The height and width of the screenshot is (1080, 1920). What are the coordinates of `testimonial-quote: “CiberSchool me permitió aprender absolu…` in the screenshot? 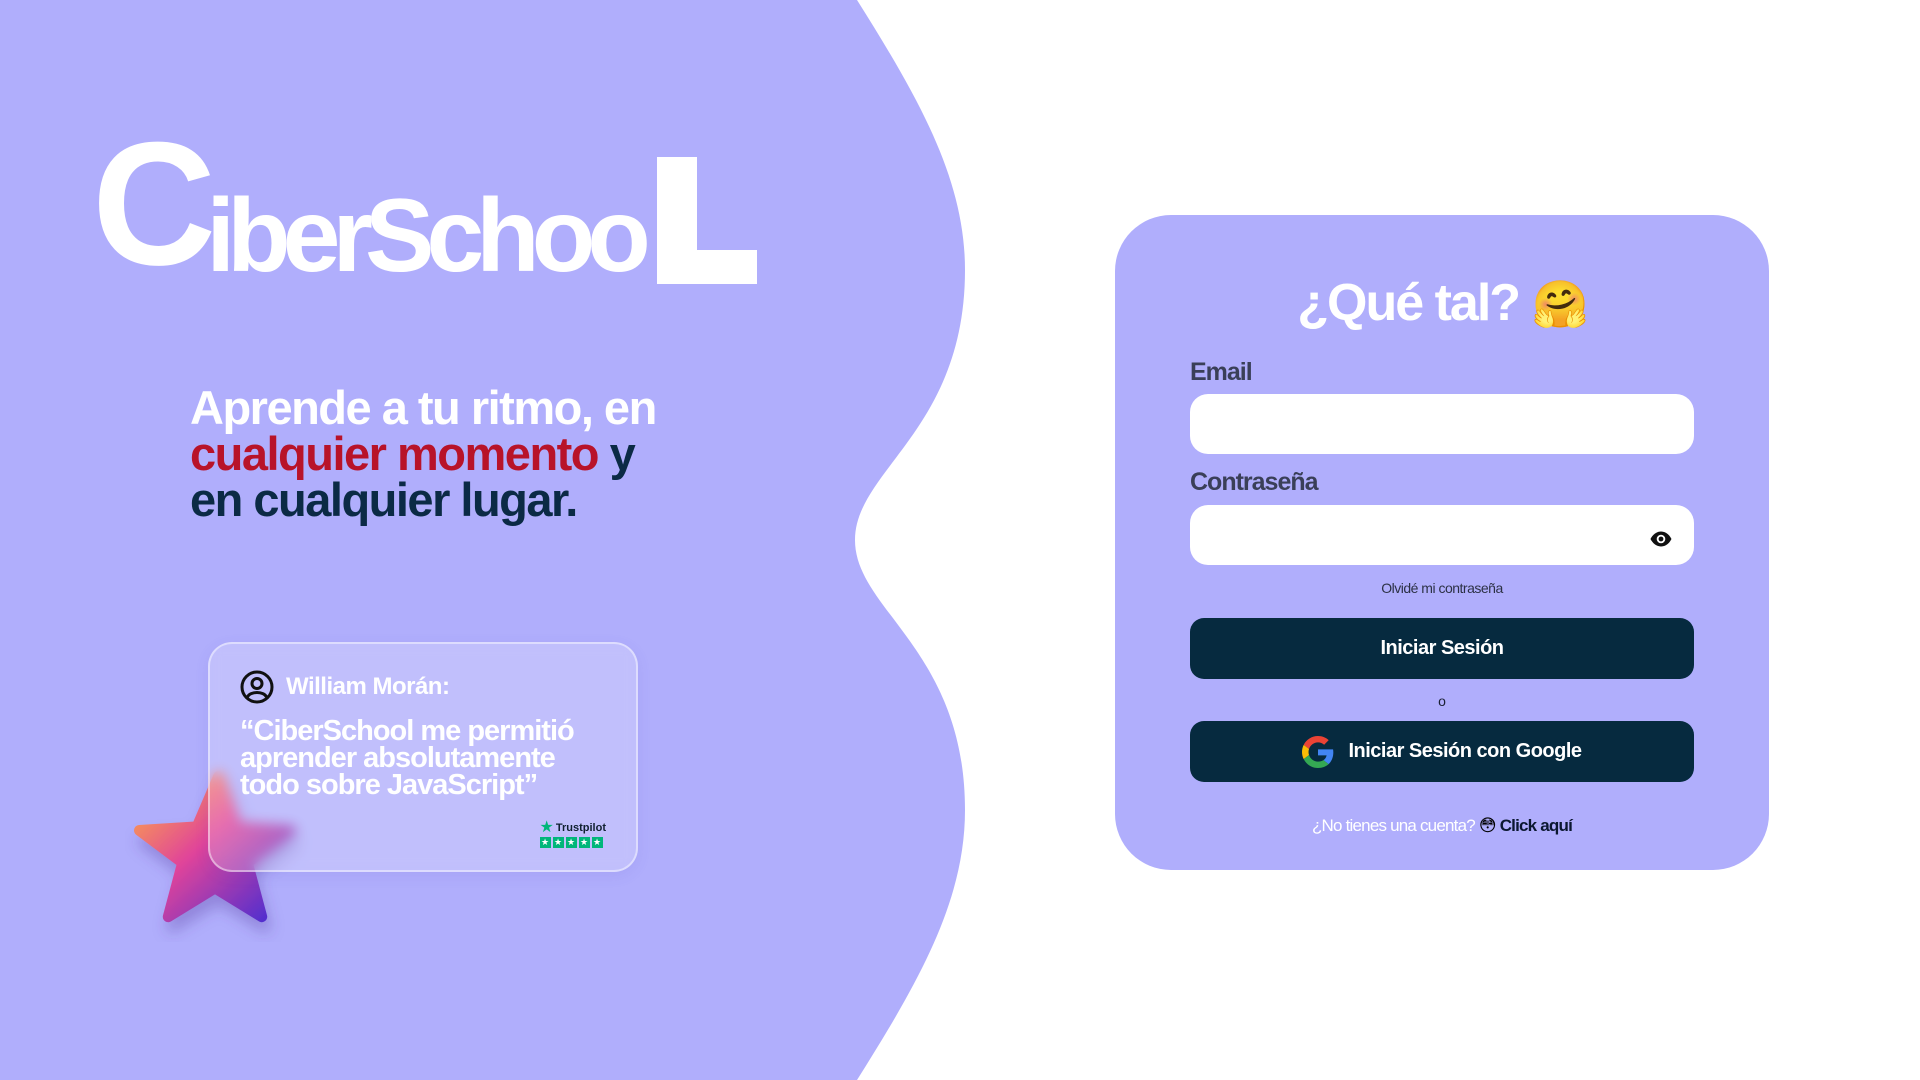 It's located at (407, 758).